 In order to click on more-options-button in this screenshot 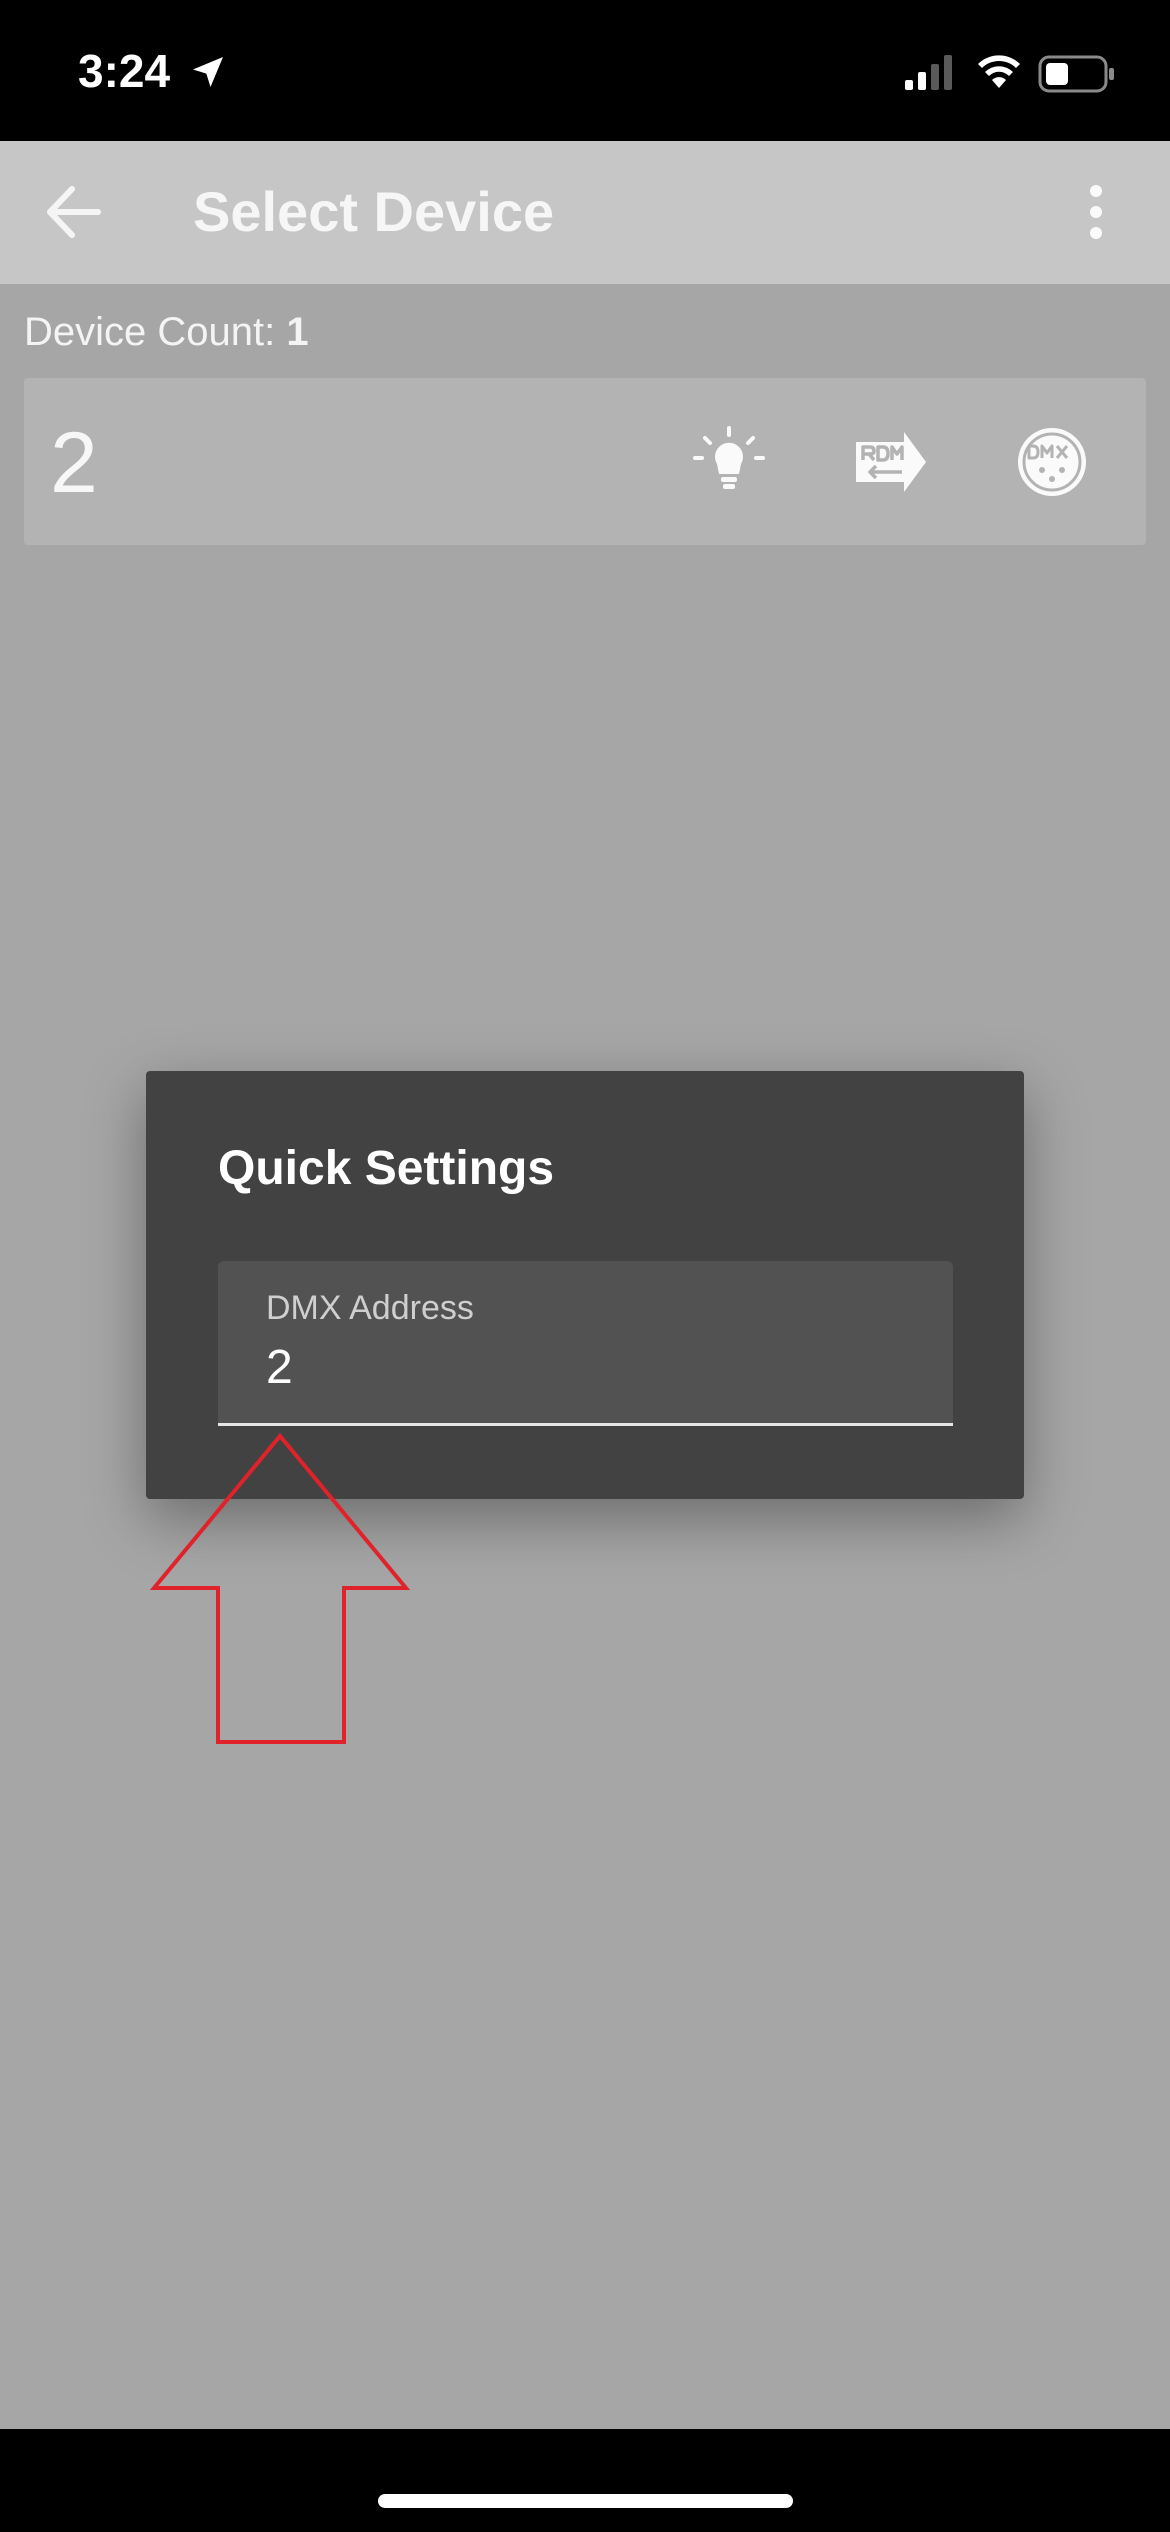, I will do `click(1112, 212)`.